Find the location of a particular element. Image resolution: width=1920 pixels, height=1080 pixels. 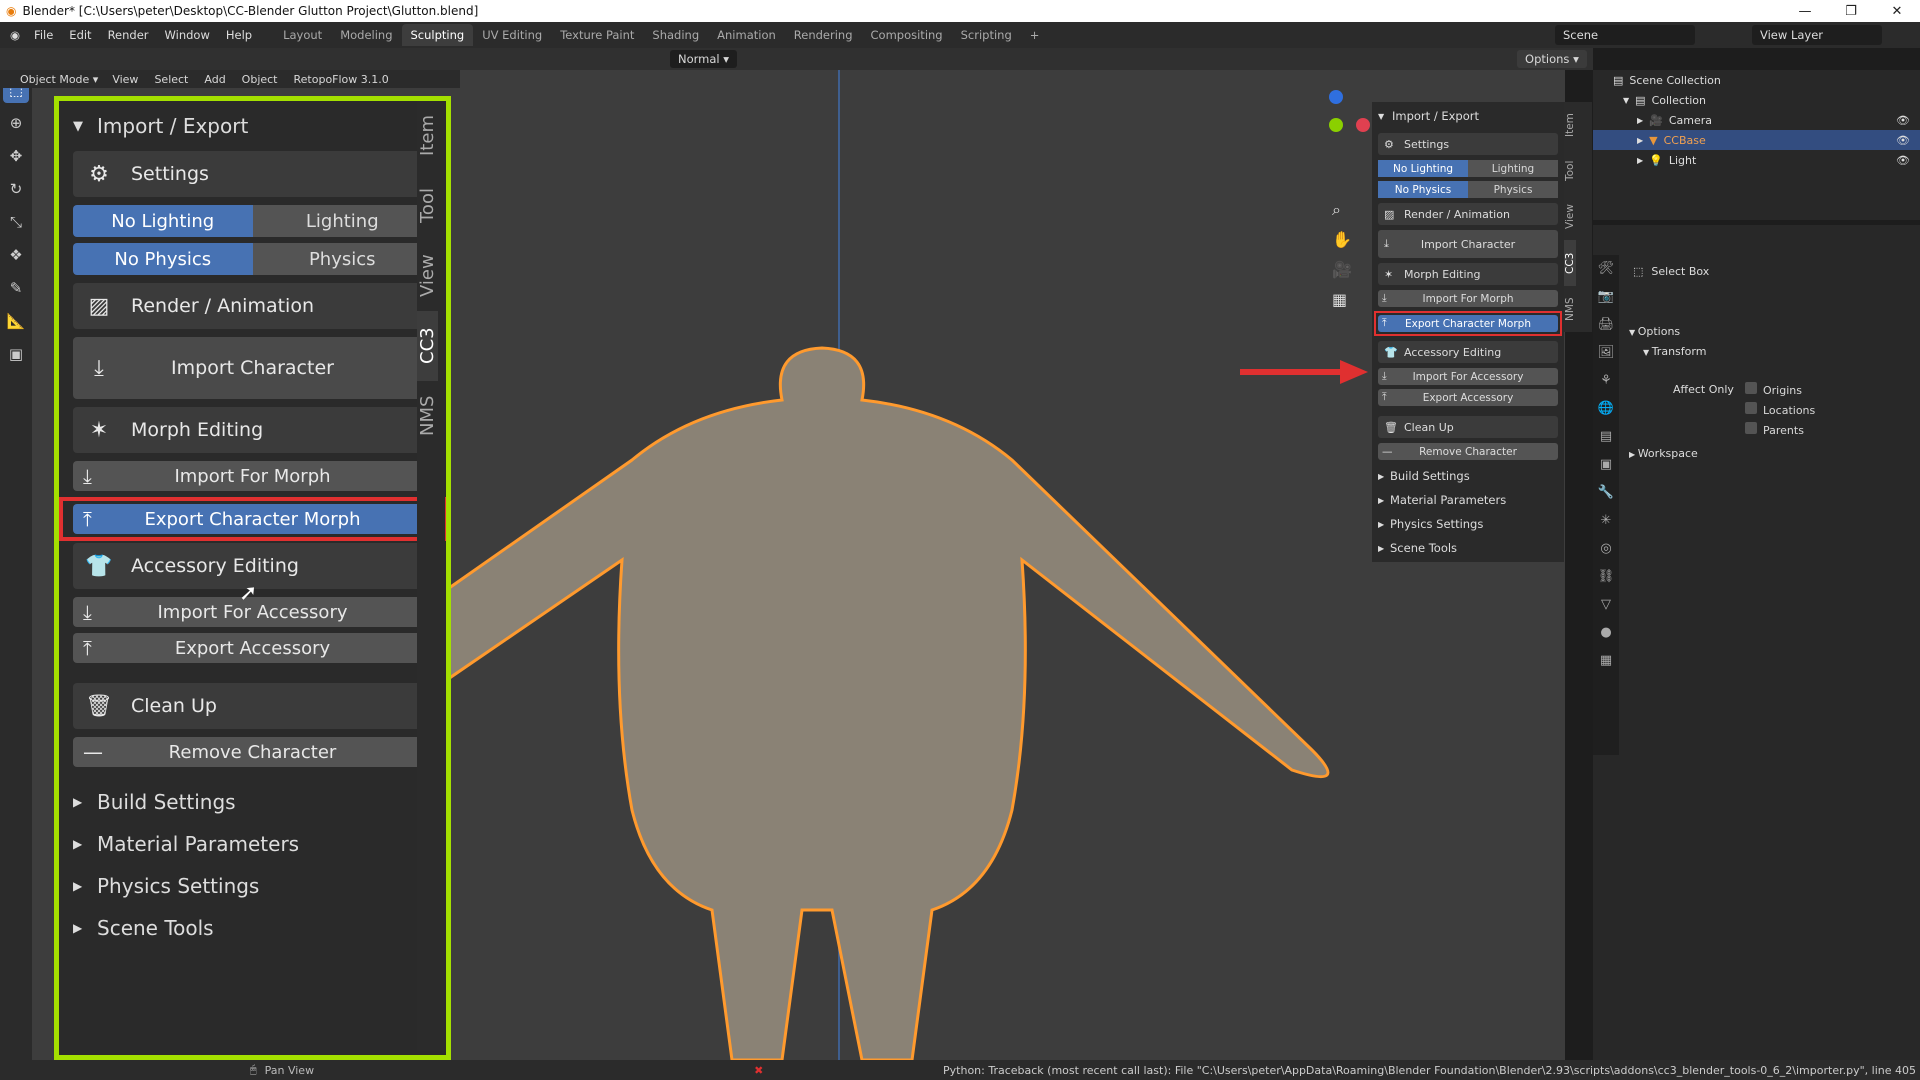

navigation-gizmo is located at coordinates (1337, 125).